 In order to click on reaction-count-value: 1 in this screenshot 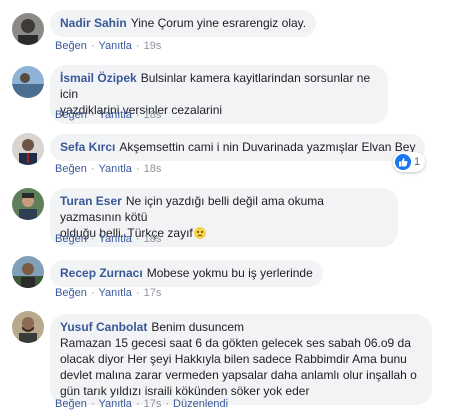, I will do `click(417, 162)`.